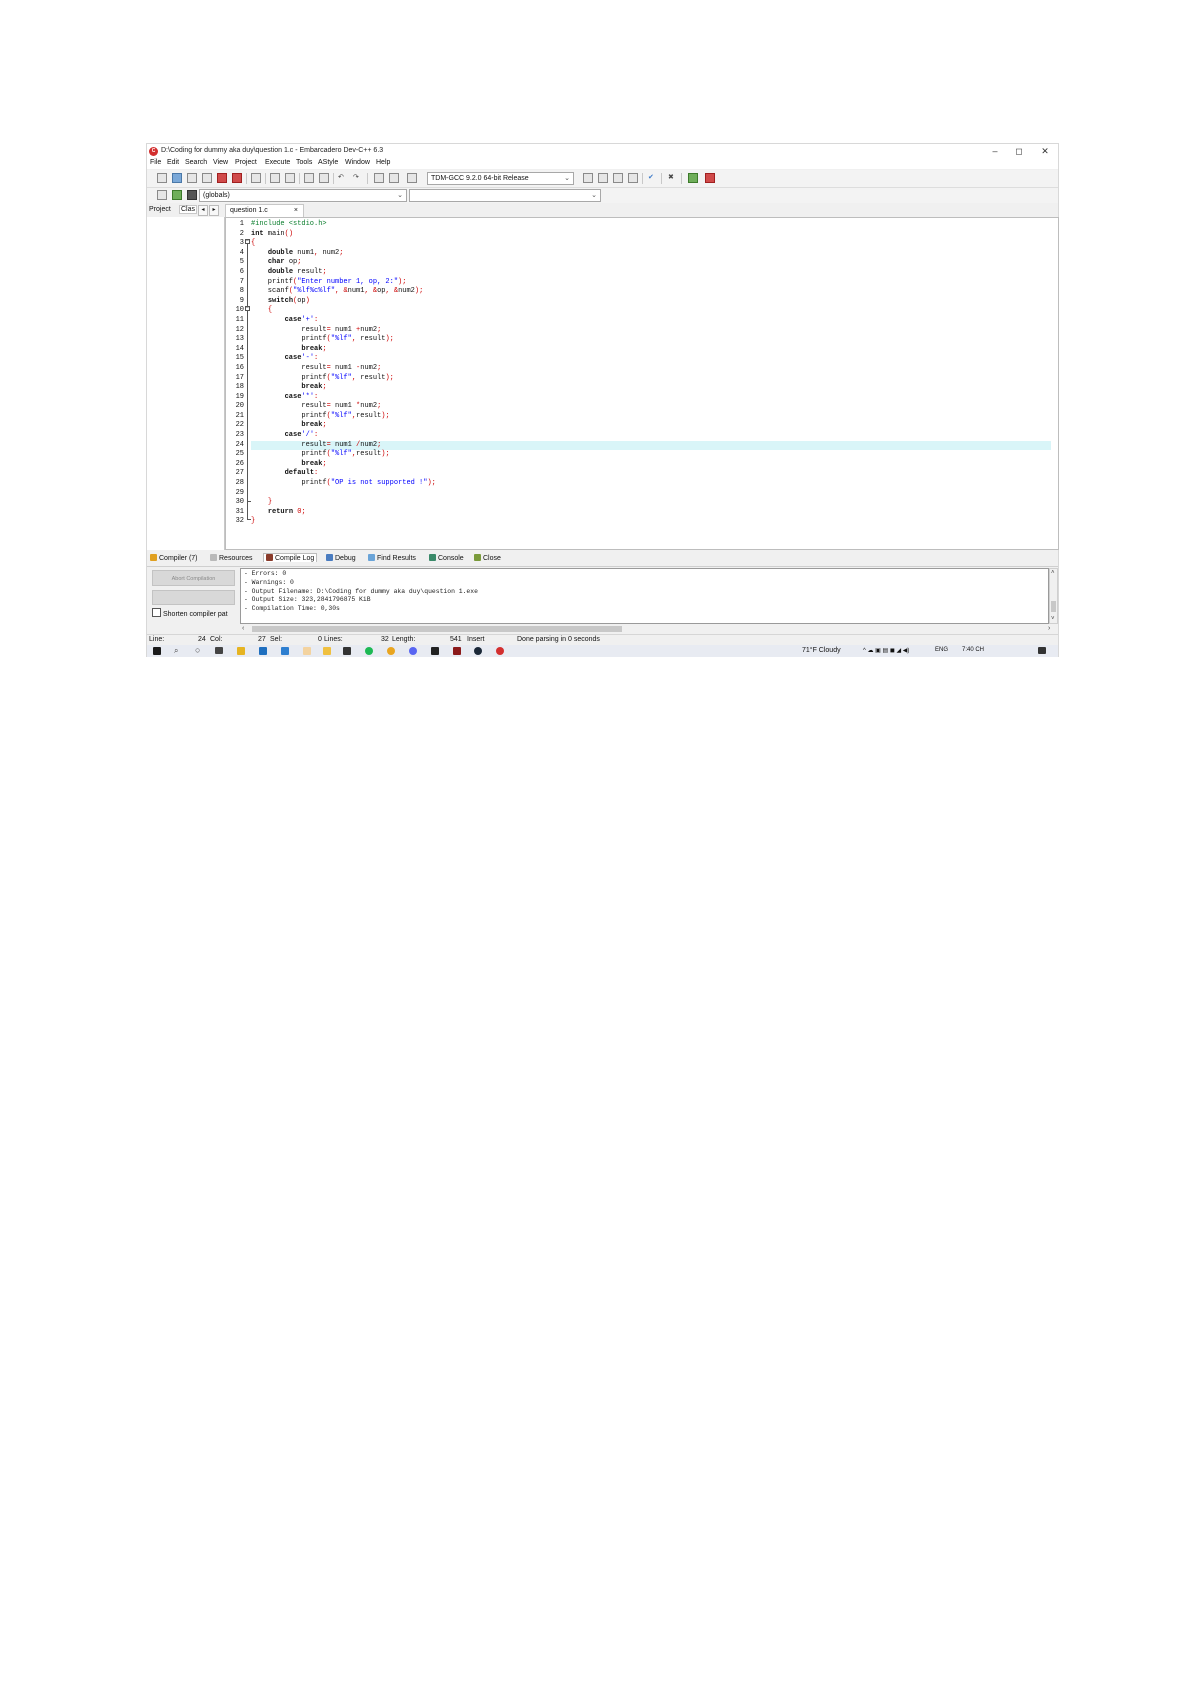 The height and width of the screenshot is (1698, 1200). What do you see at coordinates (886, 650) in the screenshot?
I see `tray-icons: ^ ☁ ▣ ▤ ◼ ◢ ◀)` at bounding box center [886, 650].